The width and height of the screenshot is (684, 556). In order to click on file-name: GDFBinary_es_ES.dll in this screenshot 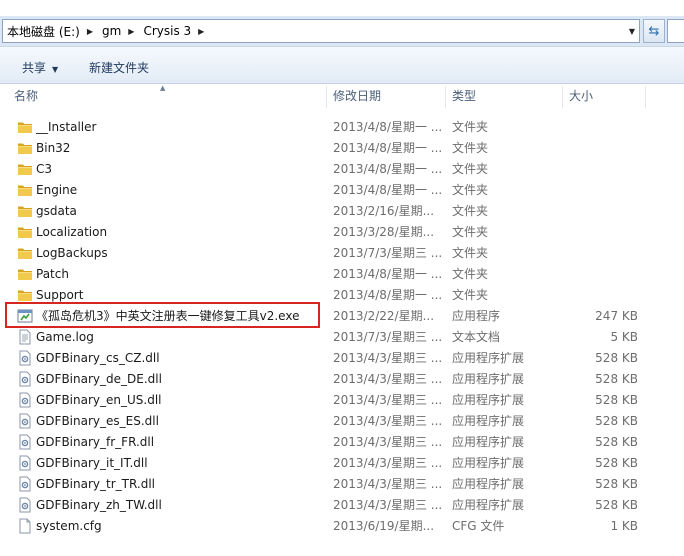, I will do `click(97, 421)`.